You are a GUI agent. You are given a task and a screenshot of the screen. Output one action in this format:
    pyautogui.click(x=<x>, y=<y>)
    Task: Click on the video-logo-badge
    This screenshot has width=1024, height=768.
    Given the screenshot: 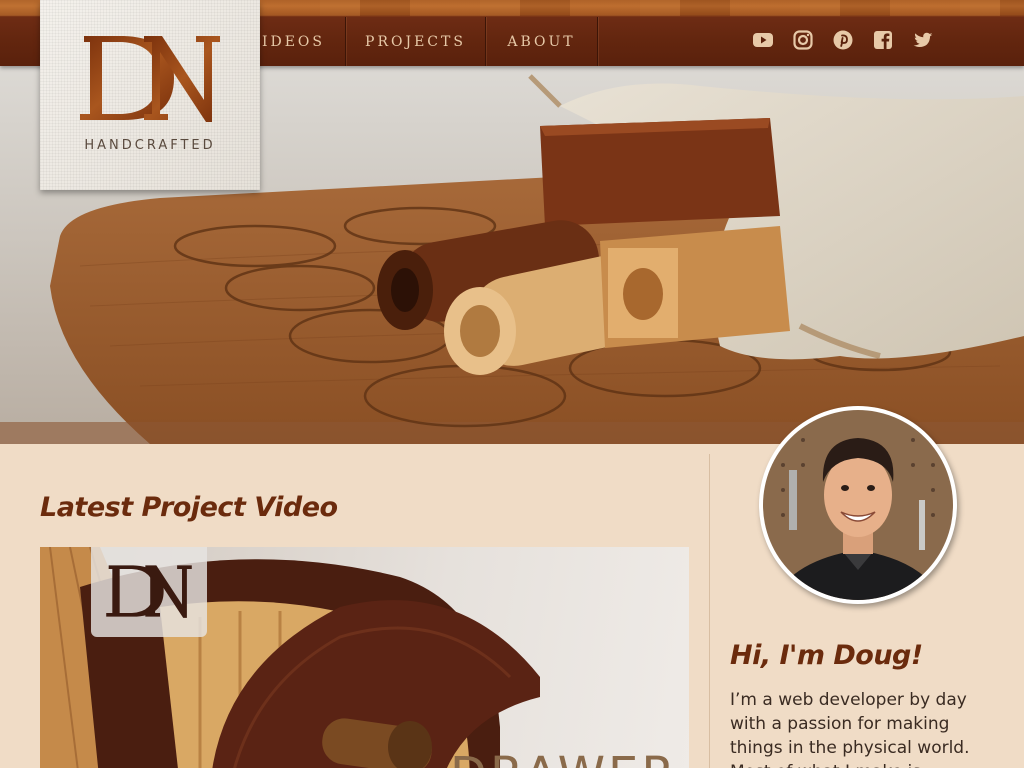 What is the action you would take?
    pyautogui.click(x=149, y=592)
    